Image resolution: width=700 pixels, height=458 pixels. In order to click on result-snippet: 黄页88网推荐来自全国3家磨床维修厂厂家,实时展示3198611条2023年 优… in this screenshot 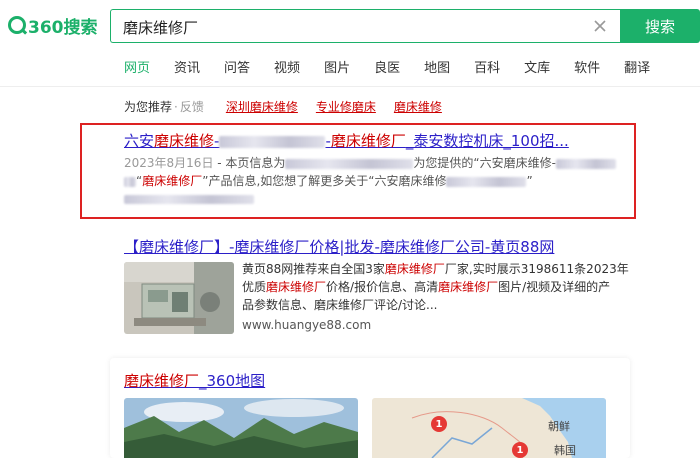, I will do `click(435, 287)`.